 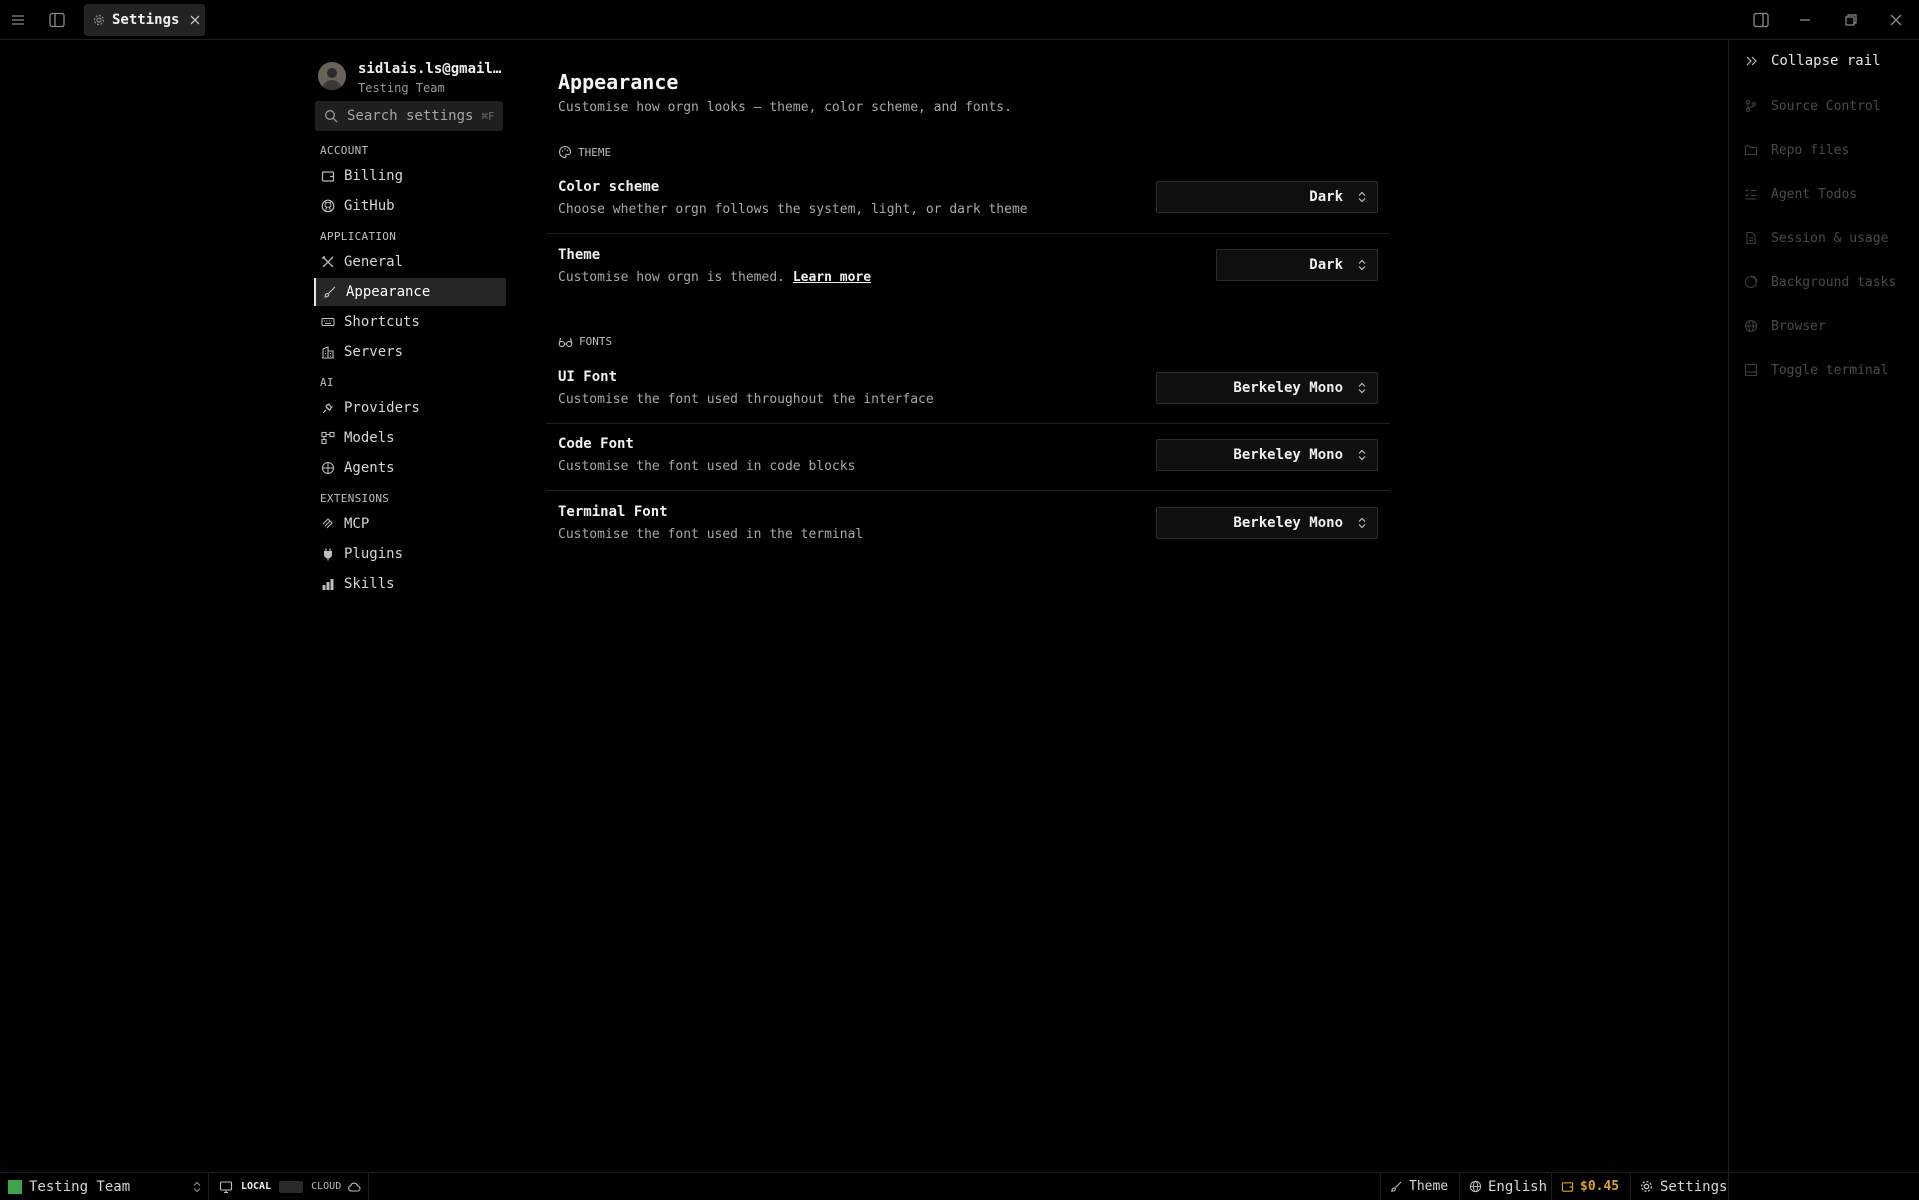 What do you see at coordinates (1824, 238) in the screenshot?
I see `rail-item-session-usage: Session & usage` at bounding box center [1824, 238].